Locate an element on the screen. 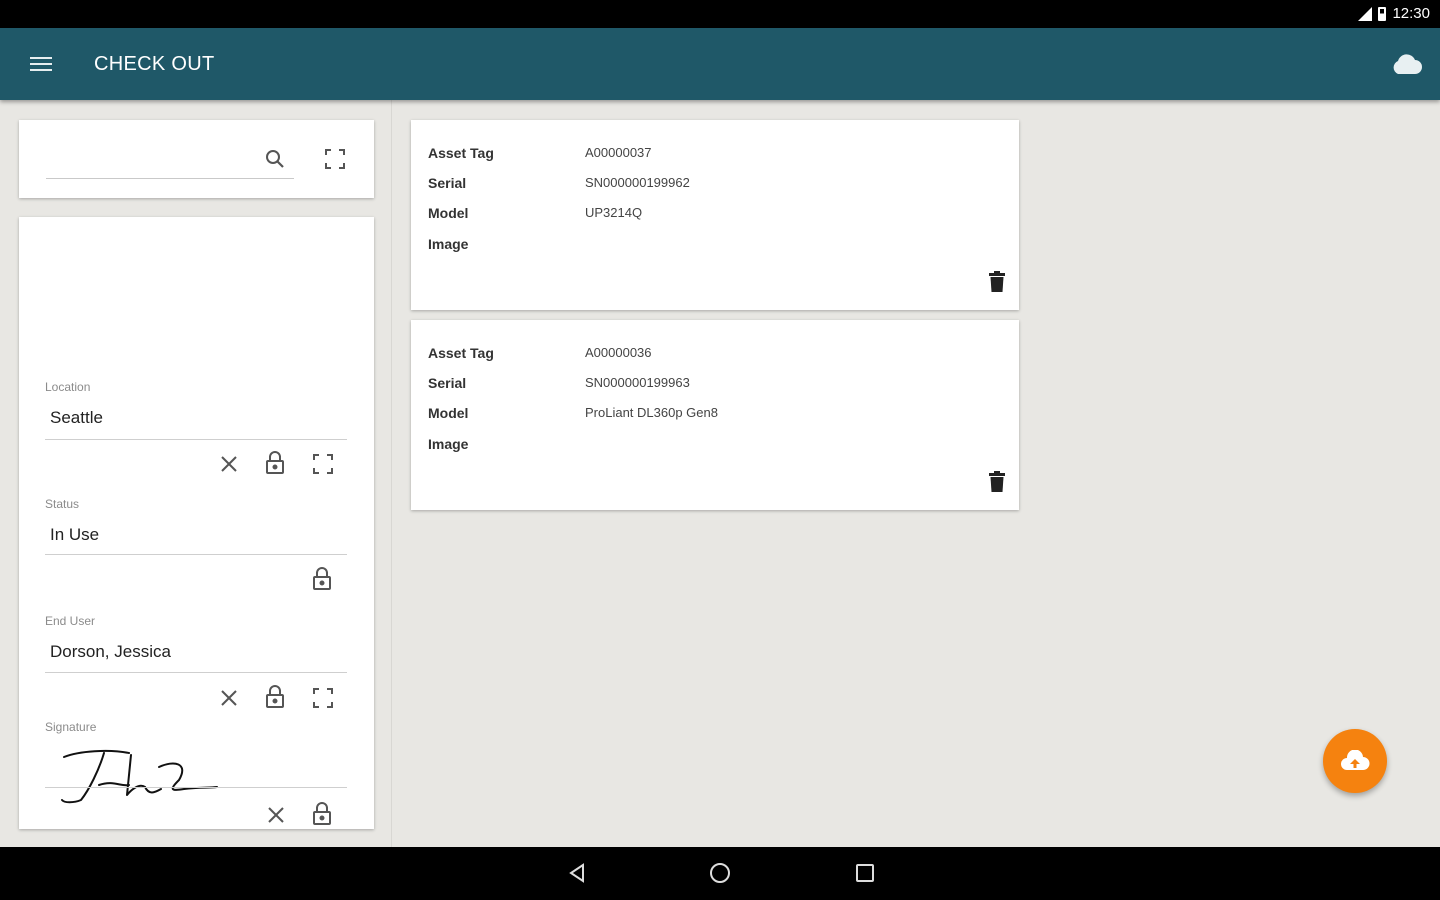 The height and width of the screenshot is (900, 1440). back-icon is located at coordinates (577, 873).